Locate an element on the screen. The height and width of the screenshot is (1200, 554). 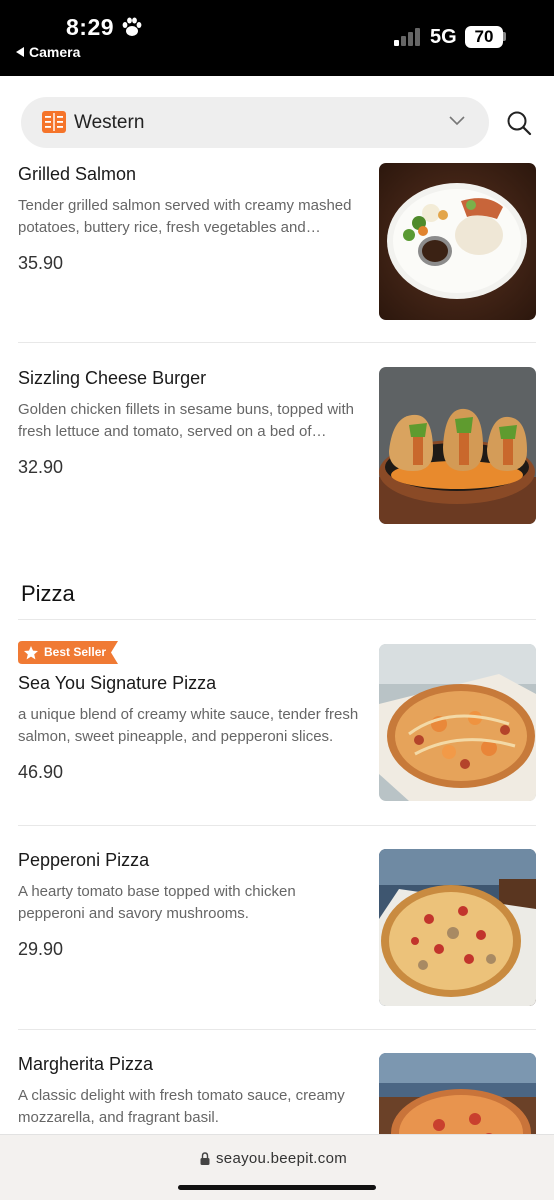
dish-price: 29.90 is located at coordinates (41, 949).